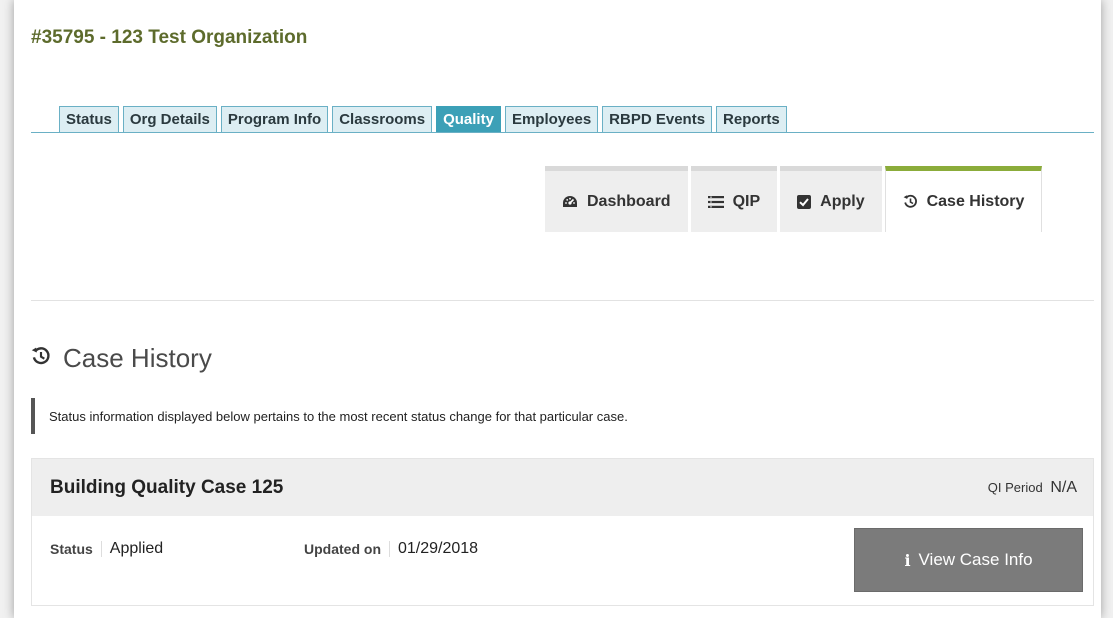 Image resolution: width=1113 pixels, height=618 pixels. I want to click on tabs-divider, so click(562, 132).